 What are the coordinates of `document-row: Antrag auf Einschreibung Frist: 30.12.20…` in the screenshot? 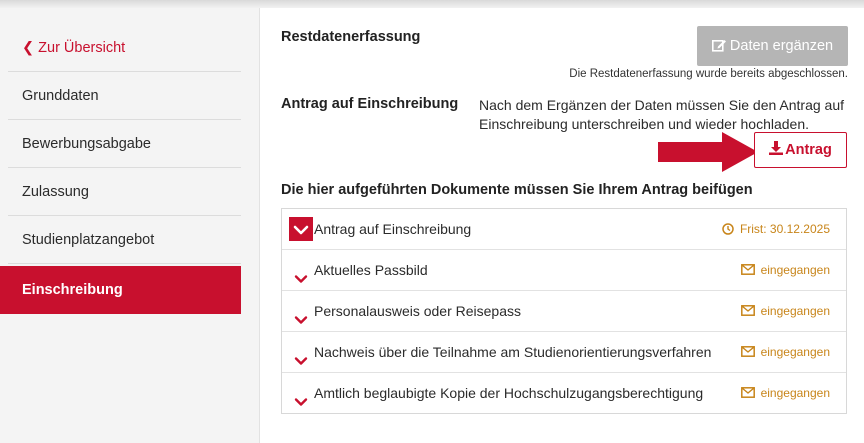 It's located at (564, 229).